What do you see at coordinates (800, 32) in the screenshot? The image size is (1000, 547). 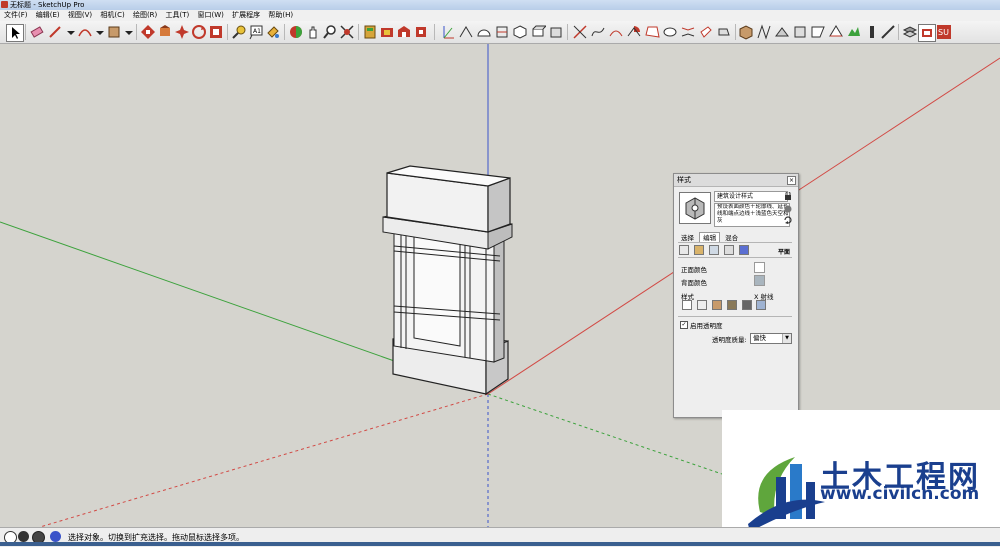 I see `drape-icon` at bounding box center [800, 32].